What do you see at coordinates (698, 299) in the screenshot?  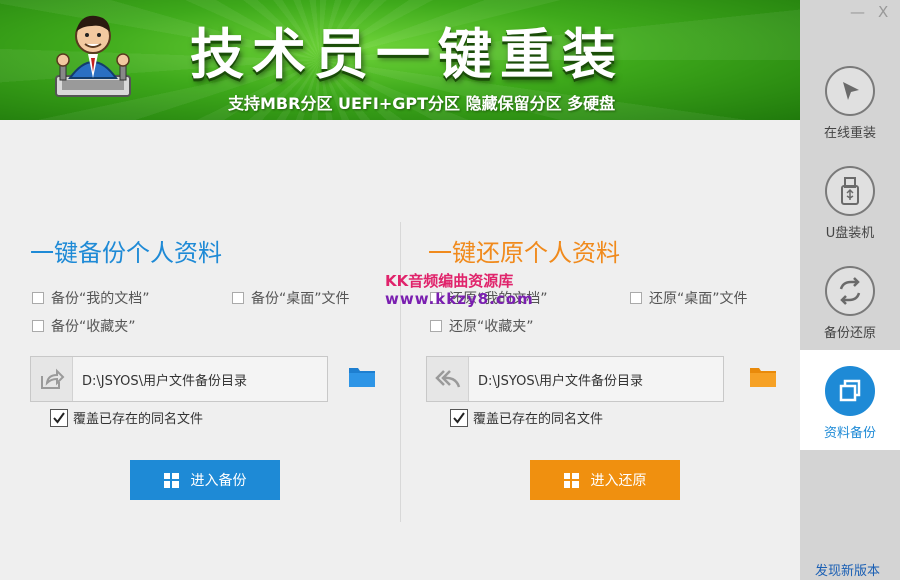 I see `option-label: 还原“桌面”文件` at bounding box center [698, 299].